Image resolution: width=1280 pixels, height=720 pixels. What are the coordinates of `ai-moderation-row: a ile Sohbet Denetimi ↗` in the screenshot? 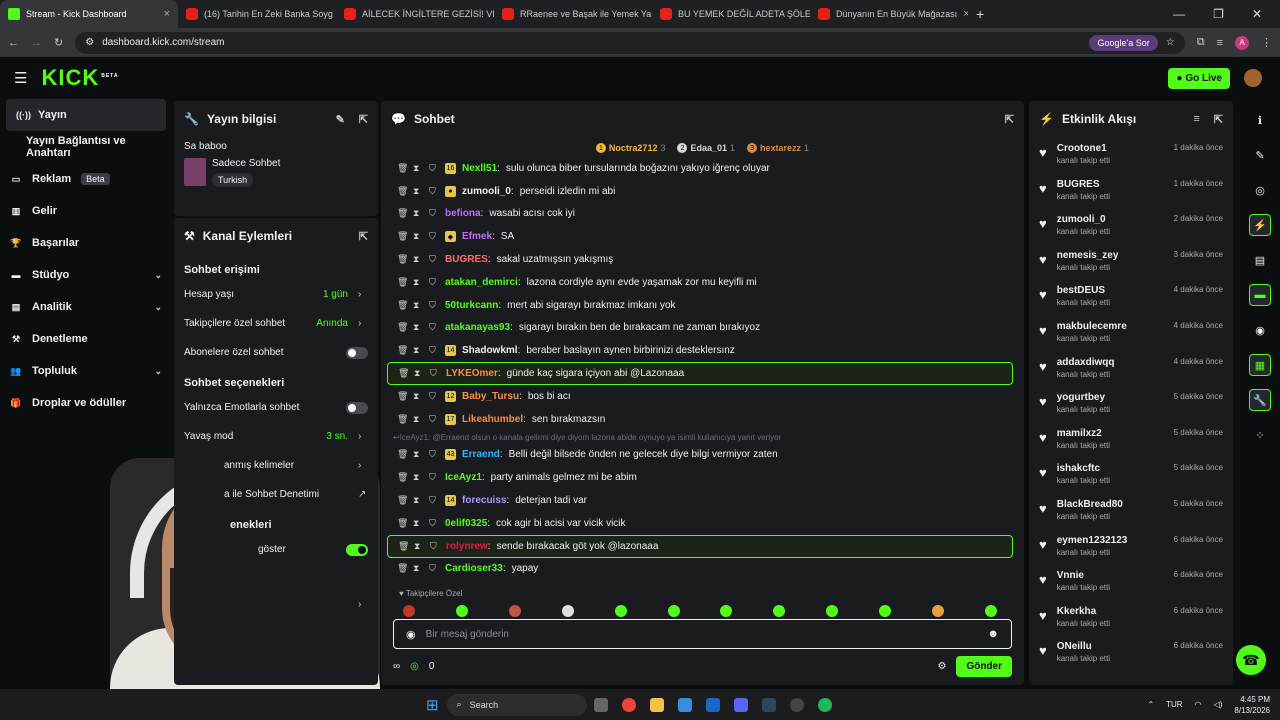 It's located at (276, 494).